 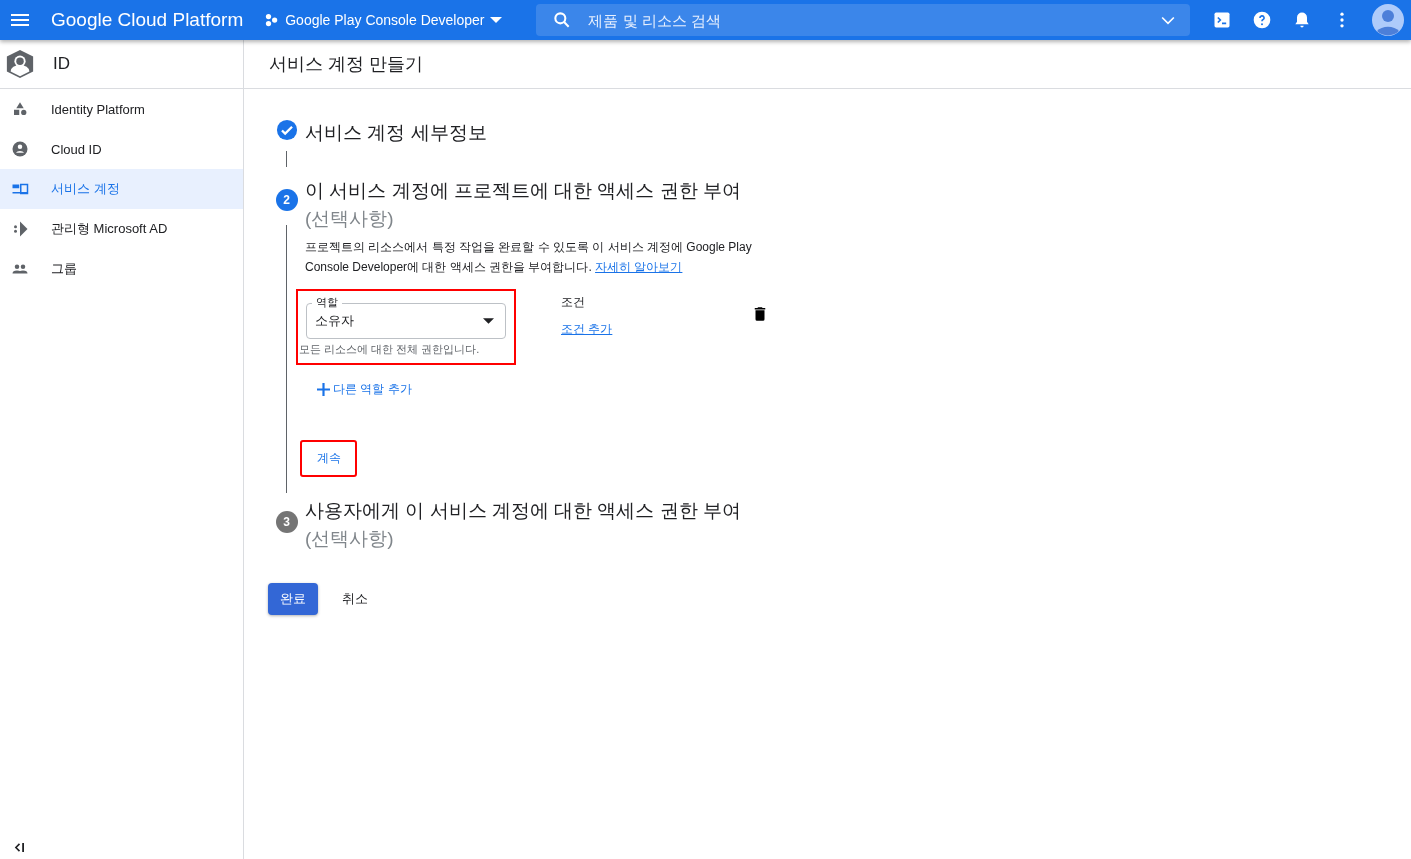 I want to click on dots-icon, so click(x=272, y=20).